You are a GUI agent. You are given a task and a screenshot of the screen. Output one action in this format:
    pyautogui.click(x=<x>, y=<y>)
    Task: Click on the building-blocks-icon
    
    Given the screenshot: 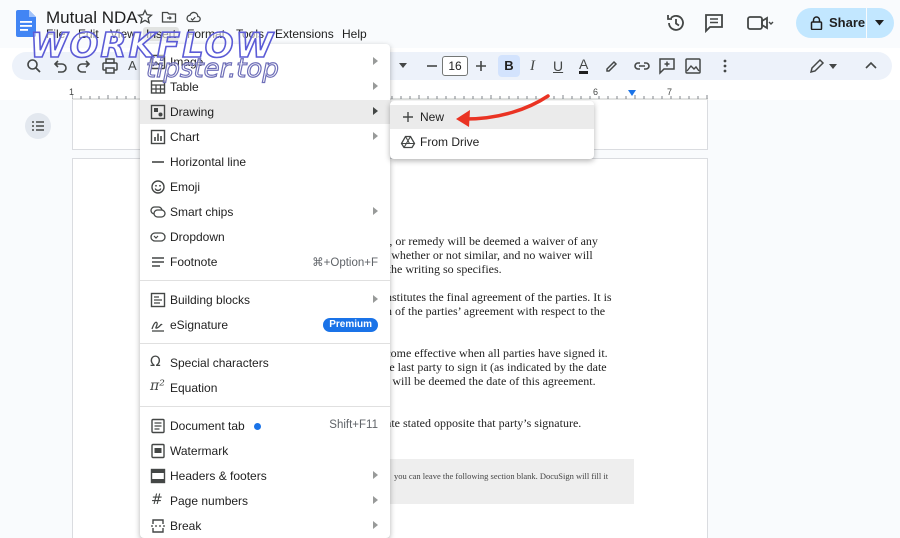 What is the action you would take?
    pyautogui.click(x=158, y=300)
    